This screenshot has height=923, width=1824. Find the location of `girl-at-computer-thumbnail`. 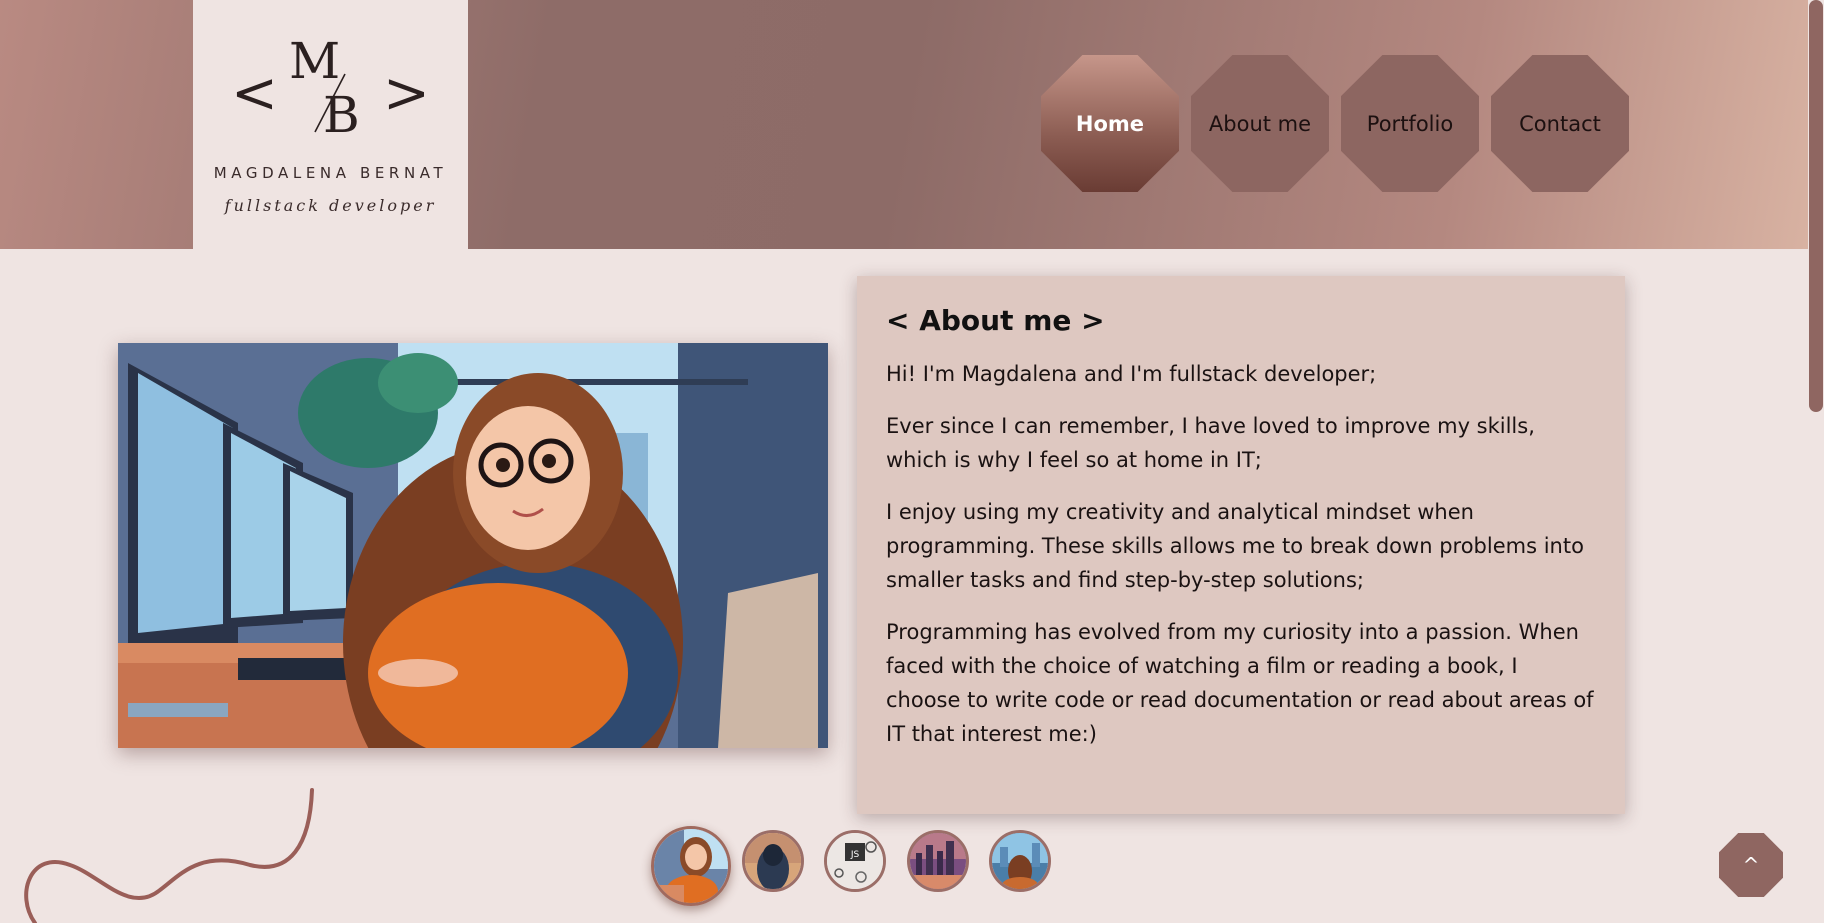

girl-at-computer-thumbnail is located at coordinates (691, 866).